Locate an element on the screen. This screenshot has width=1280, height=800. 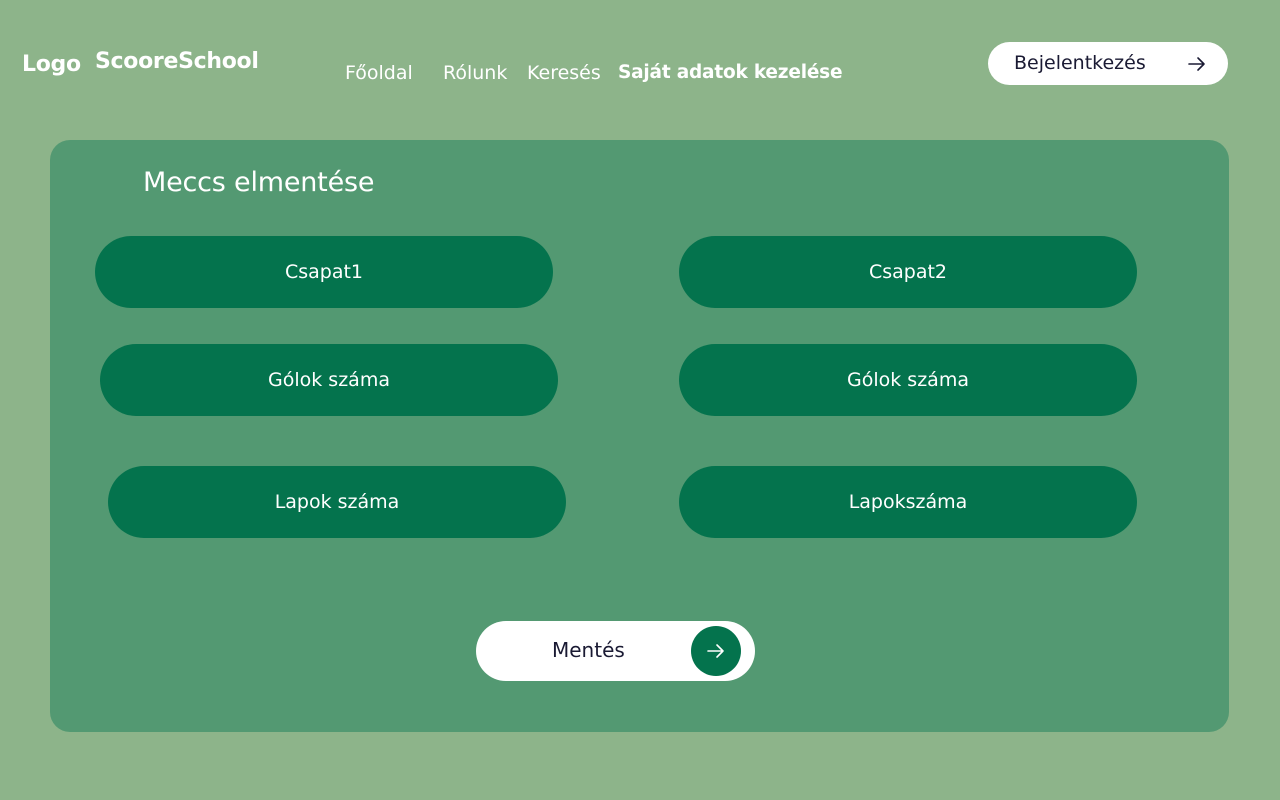
nav-home-link: Főoldal is located at coordinates (379, 73).